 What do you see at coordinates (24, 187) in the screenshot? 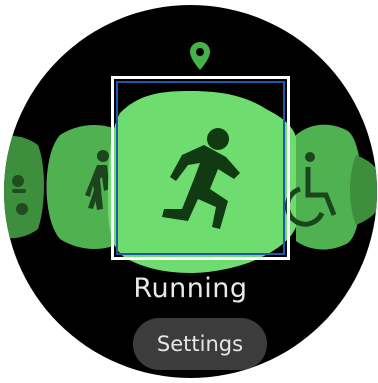
I see `carousel-item-cycling` at bounding box center [24, 187].